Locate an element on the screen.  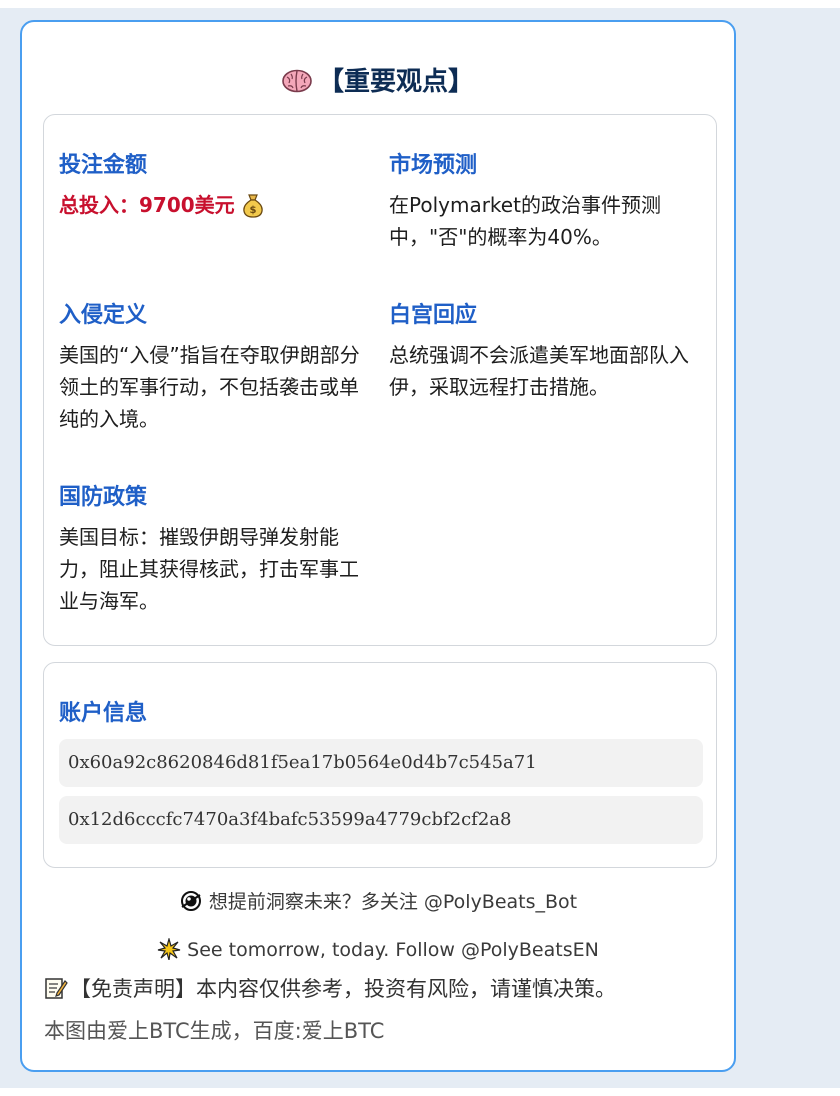
footer-en-text: See tomorrow, today. Follow @PolyBeatsEN is located at coordinates (393, 950).